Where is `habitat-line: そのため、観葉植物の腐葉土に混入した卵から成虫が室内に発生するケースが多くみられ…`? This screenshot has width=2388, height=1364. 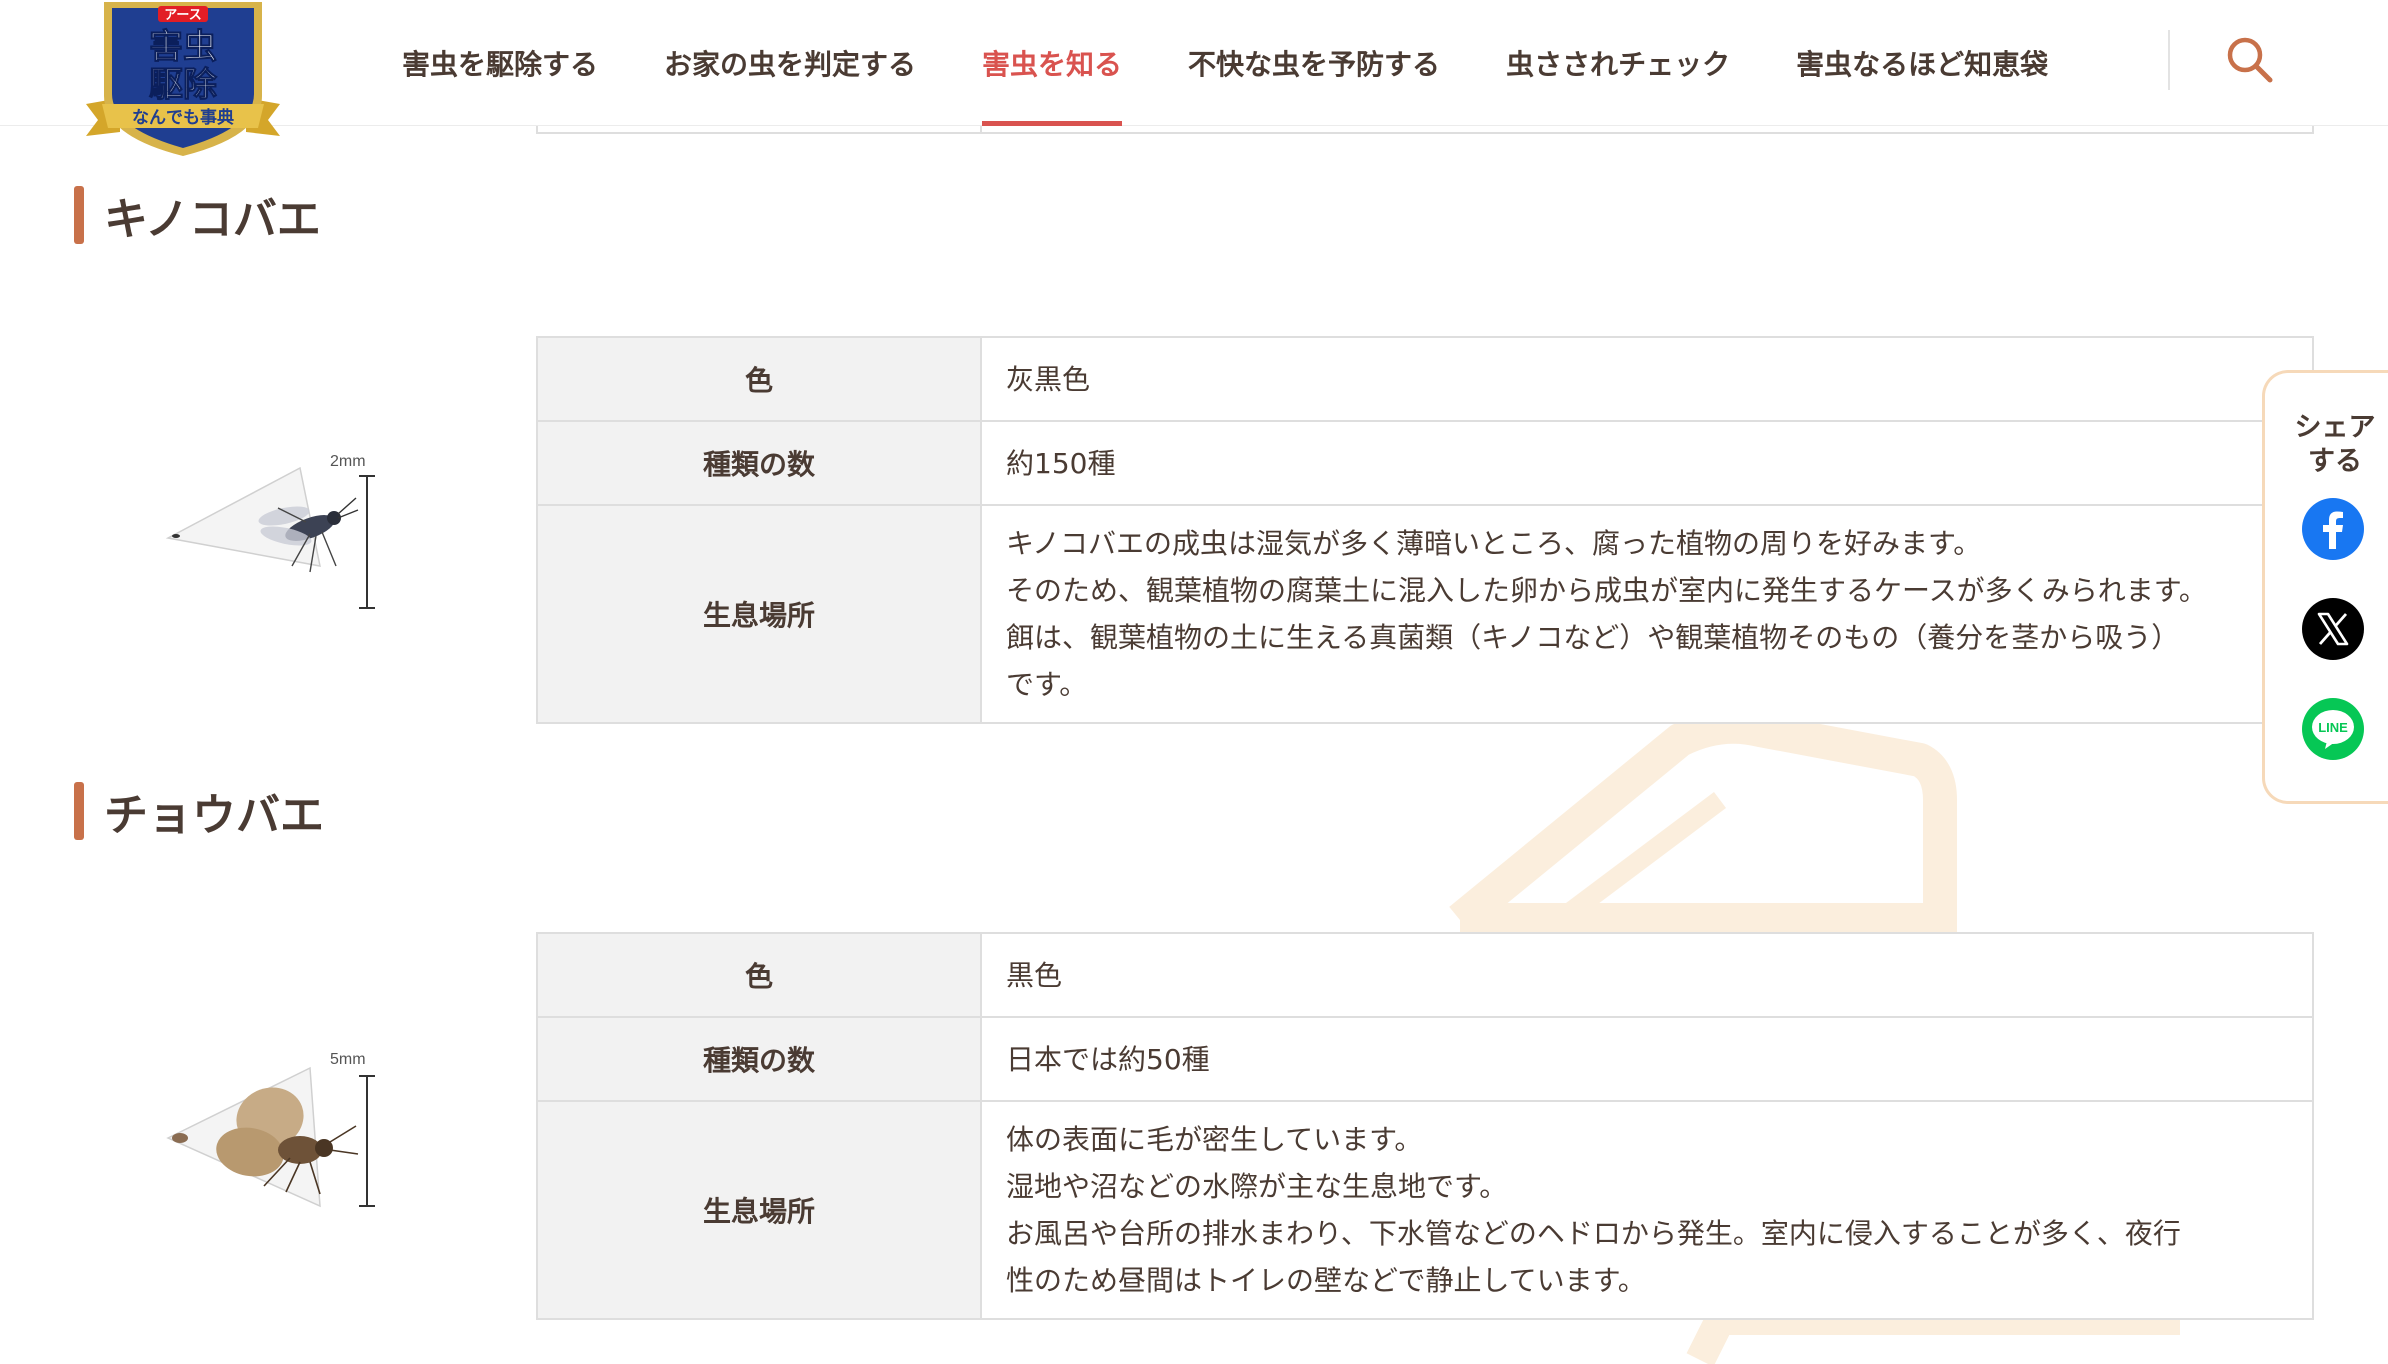 habitat-line: そのため、観葉植物の腐葉土に混入した卵から成虫が室内に発生するケースが多くみられ… is located at coordinates (1606, 590).